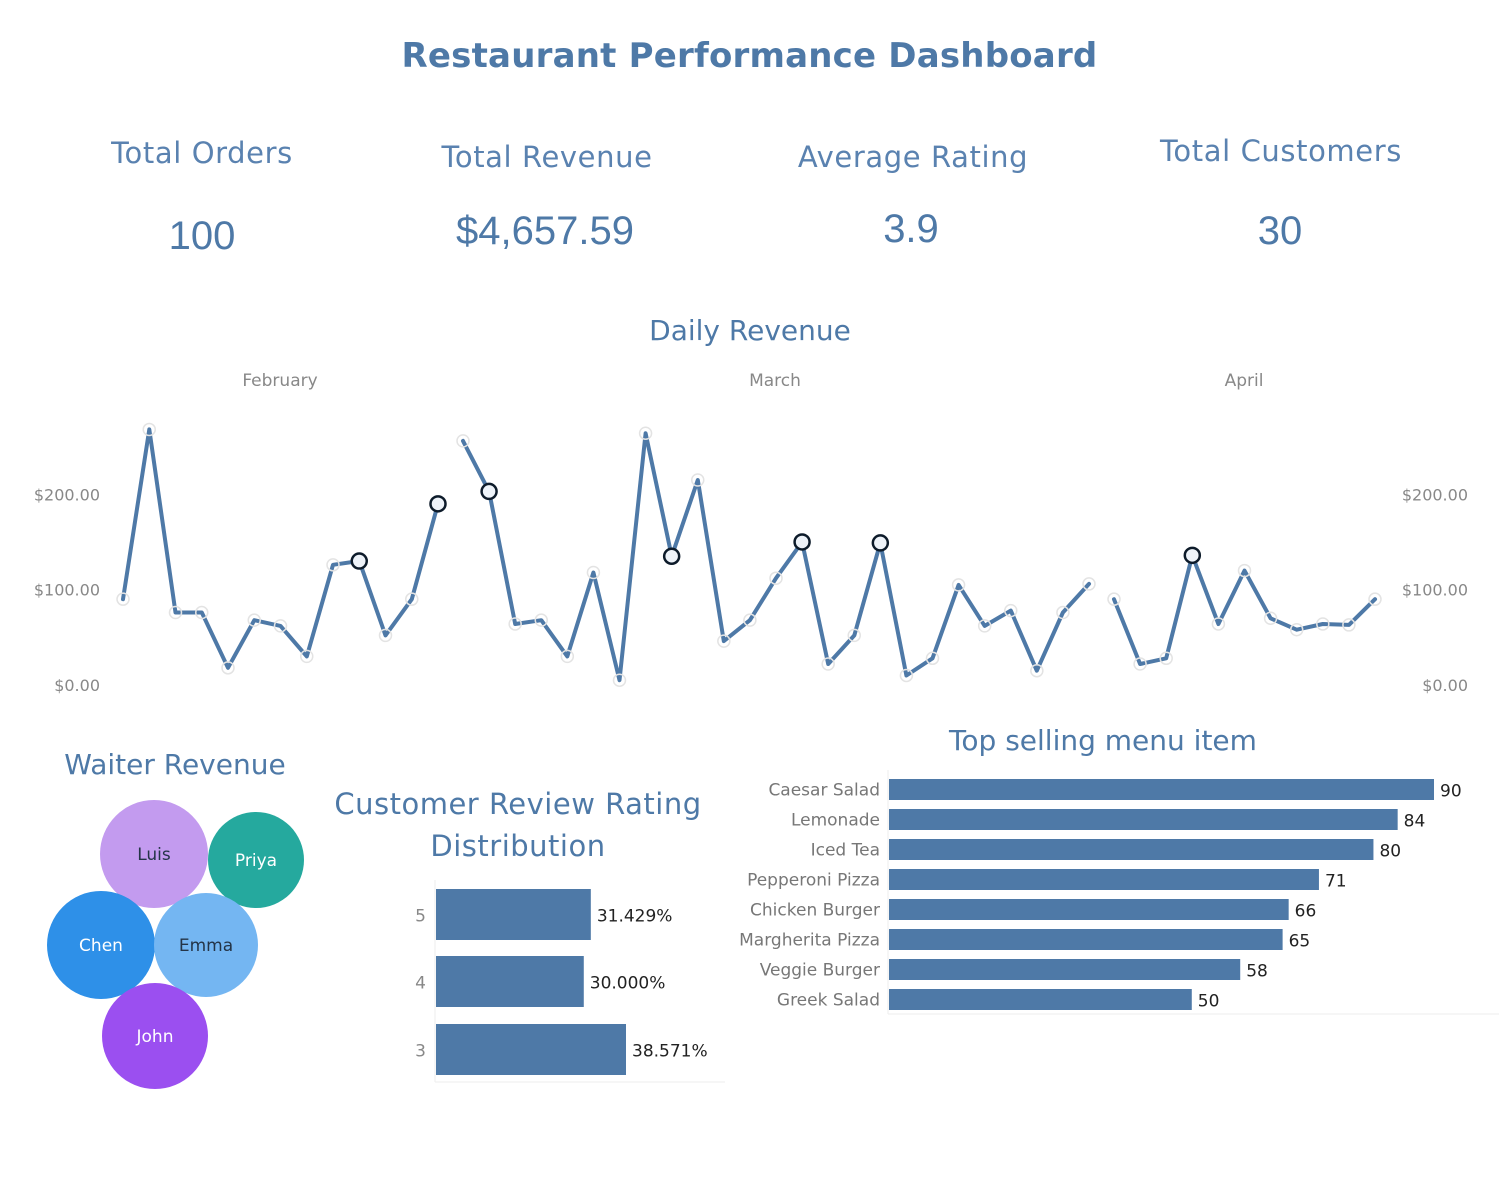  Describe the element at coordinates (175, 944) in the screenshot. I see `waiter-revenue-chart: Luis Priya Chen Emma John` at that location.